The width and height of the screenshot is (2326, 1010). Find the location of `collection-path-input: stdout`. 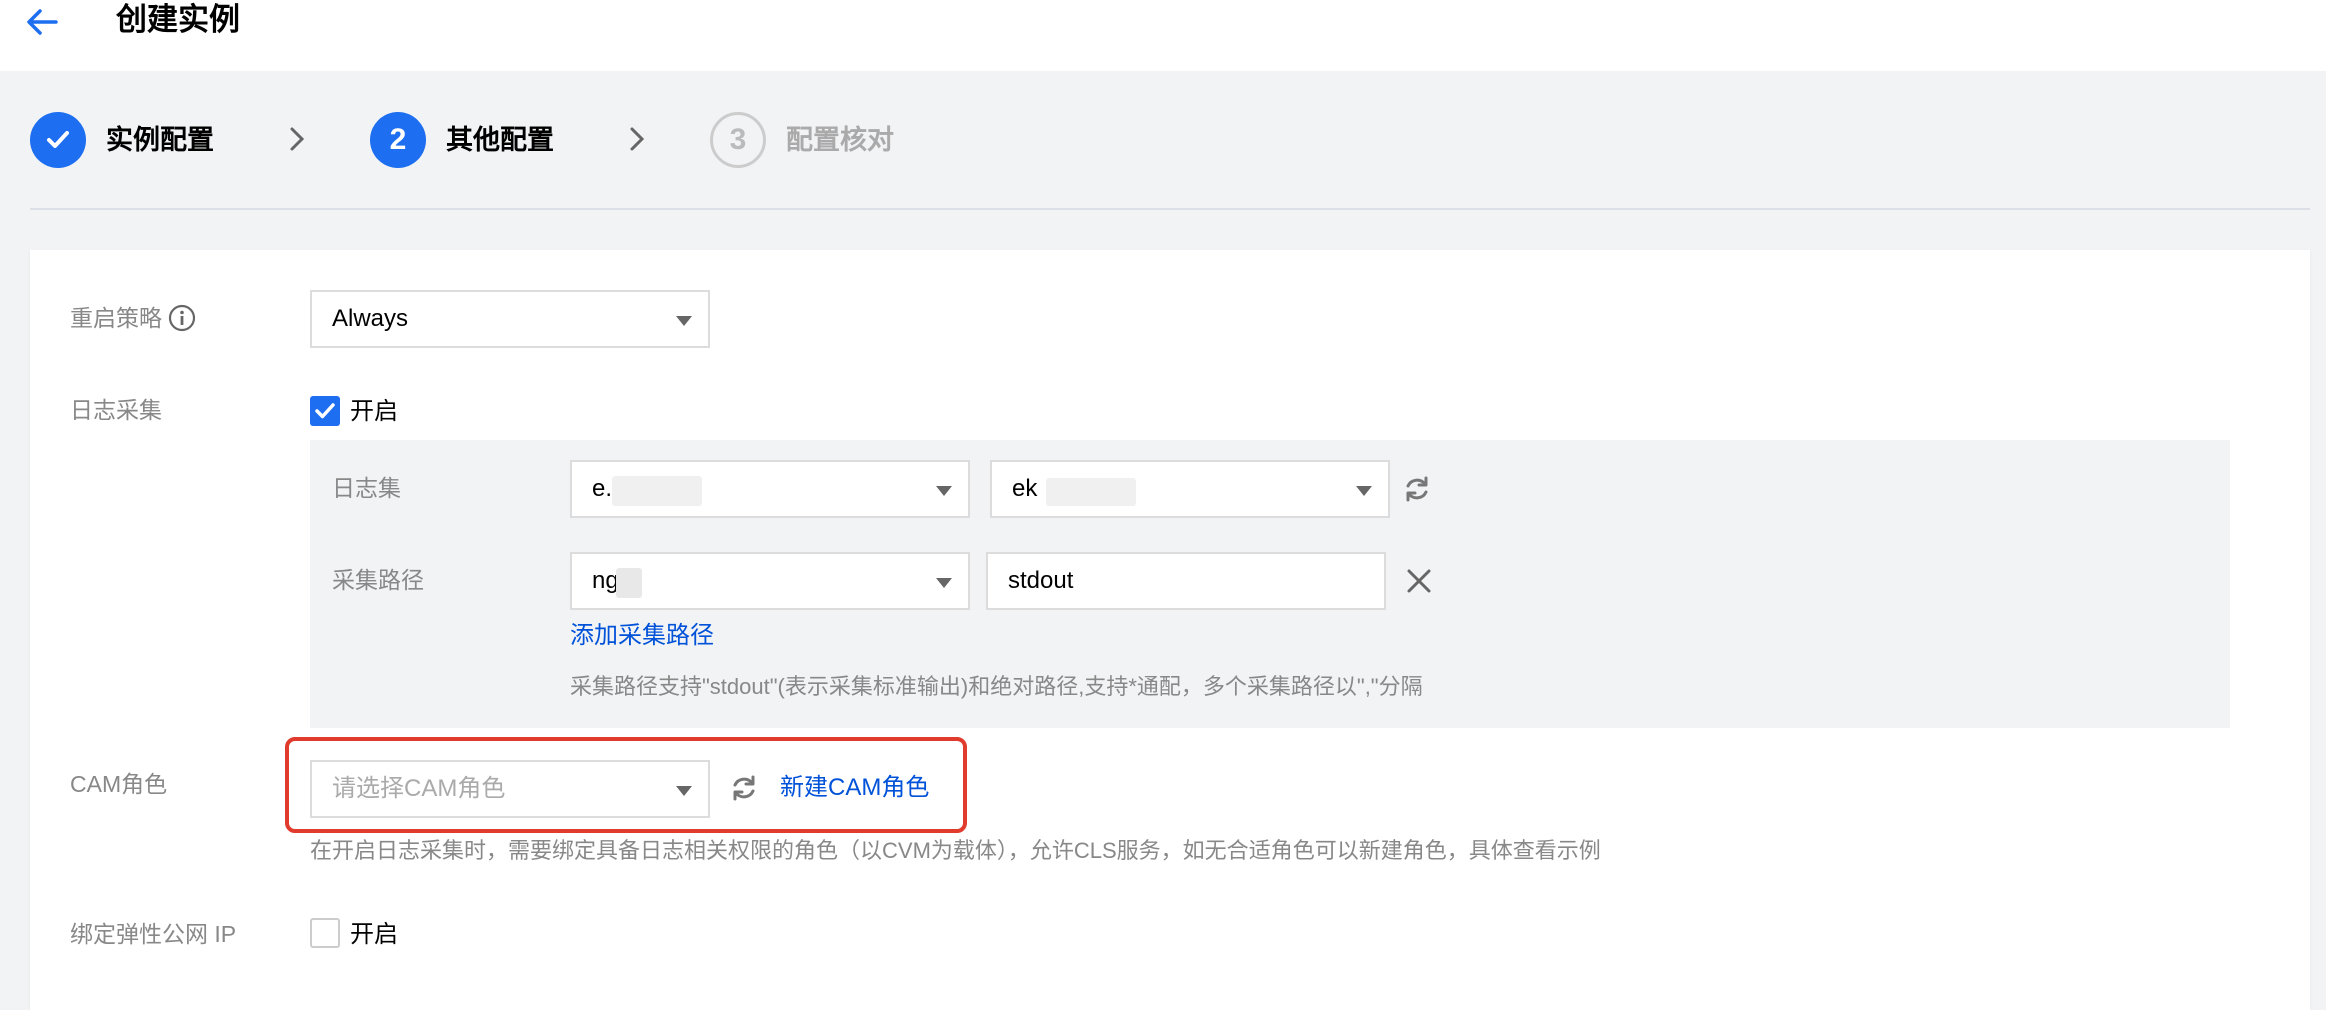

collection-path-input: stdout is located at coordinates (1186, 581).